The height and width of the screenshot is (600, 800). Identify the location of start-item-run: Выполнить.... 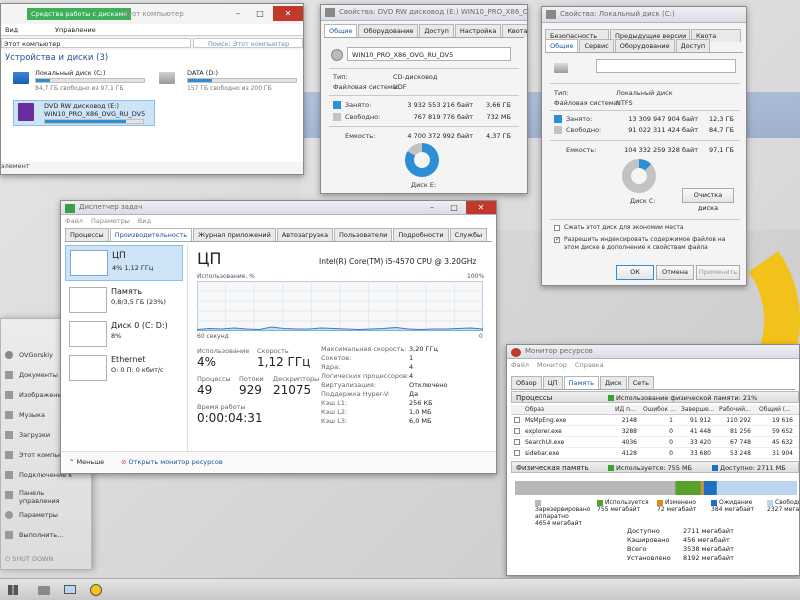
(45, 535).